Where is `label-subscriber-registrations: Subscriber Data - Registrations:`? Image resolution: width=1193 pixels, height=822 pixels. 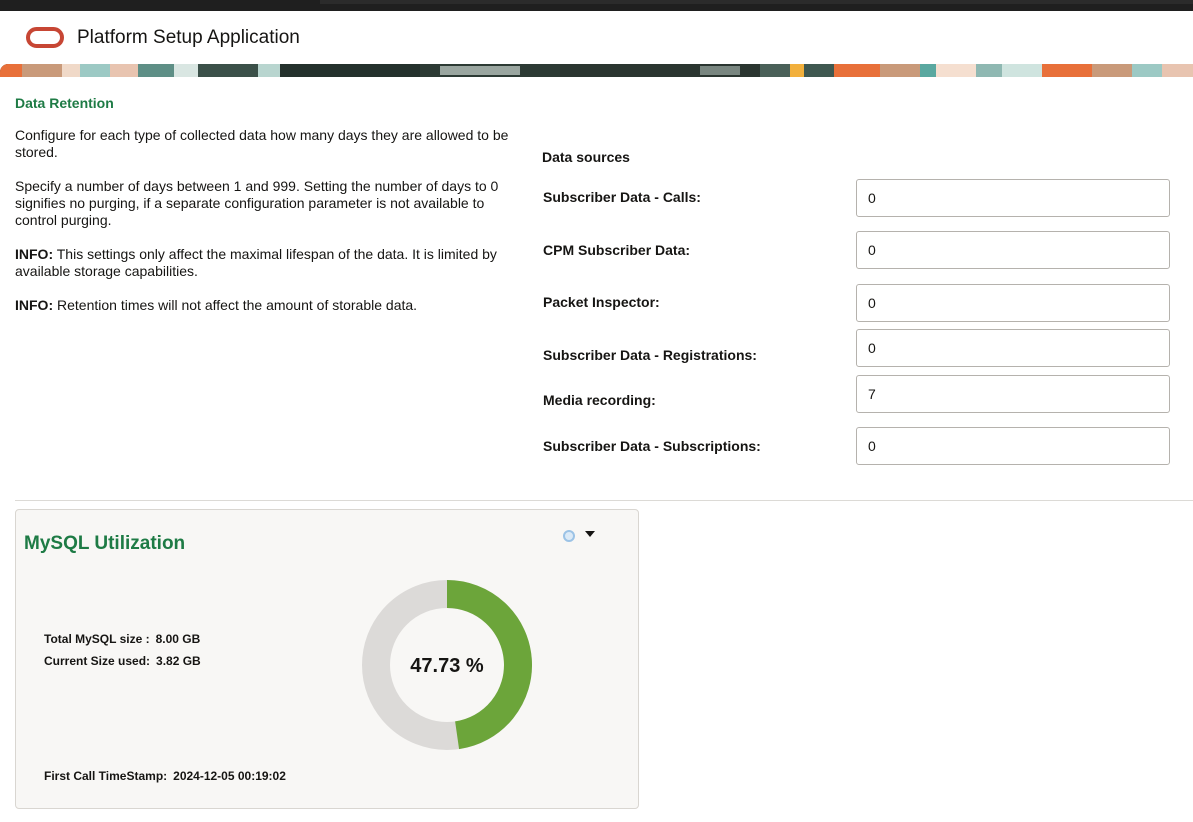
label-subscriber-registrations: Subscriber Data - Registrations: is located at coordinates (650, 355).